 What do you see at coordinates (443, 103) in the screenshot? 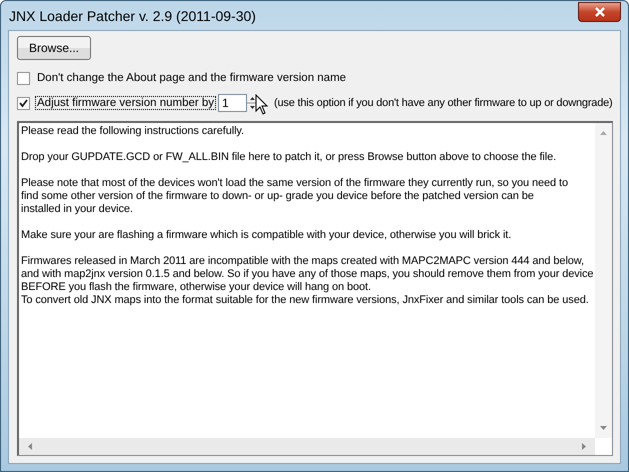
I see `option-hint: (use this option if you don't have any other firmware to up or downgrade)` at bounding box center [443, 103].